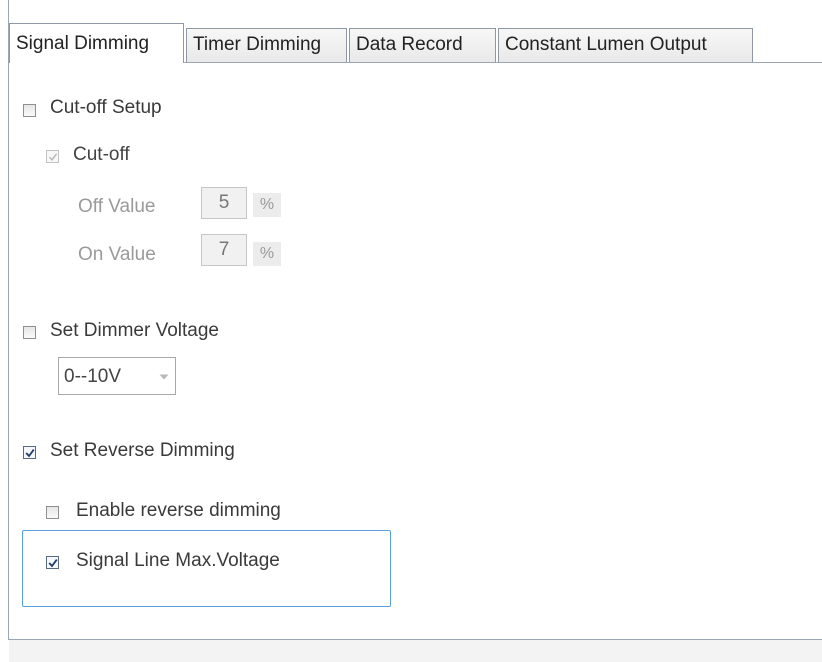  Describe the element at coordinates (52, 512) in the screenshot. I see `enable-reverse-dimming-checkbox` at that location.